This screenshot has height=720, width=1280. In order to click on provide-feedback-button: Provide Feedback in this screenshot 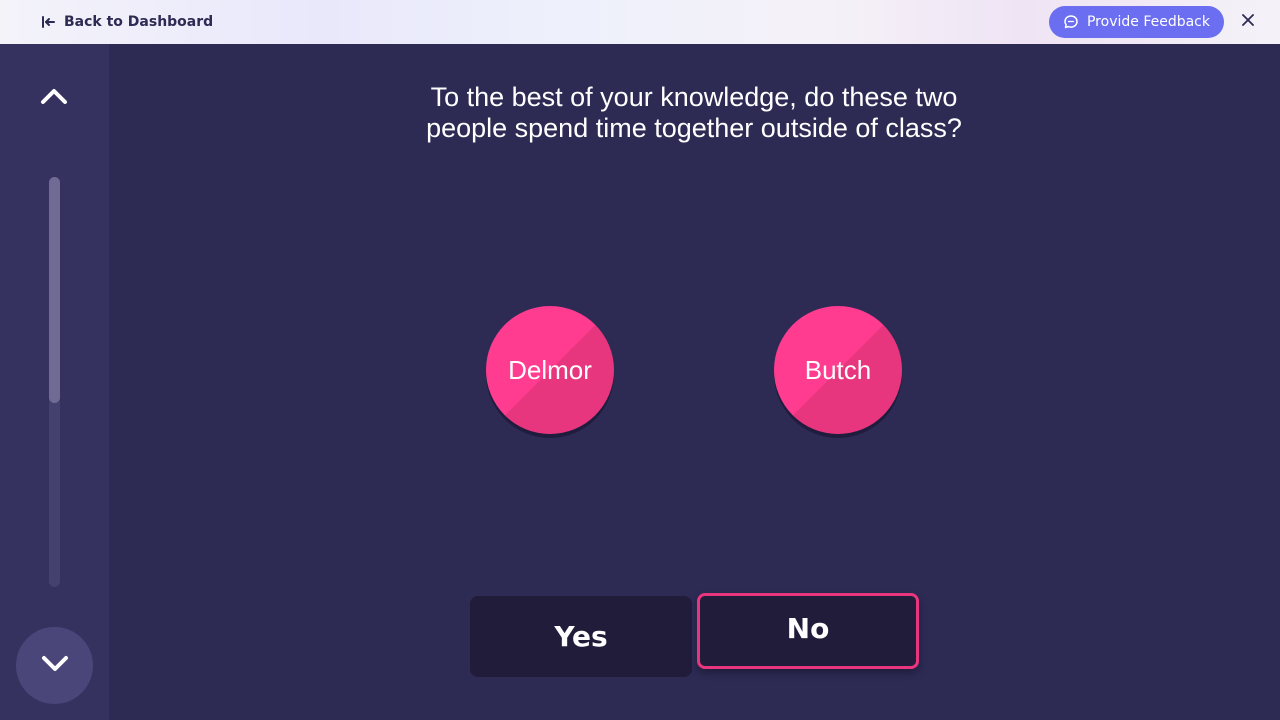, I will do `click(1136, 22)`.